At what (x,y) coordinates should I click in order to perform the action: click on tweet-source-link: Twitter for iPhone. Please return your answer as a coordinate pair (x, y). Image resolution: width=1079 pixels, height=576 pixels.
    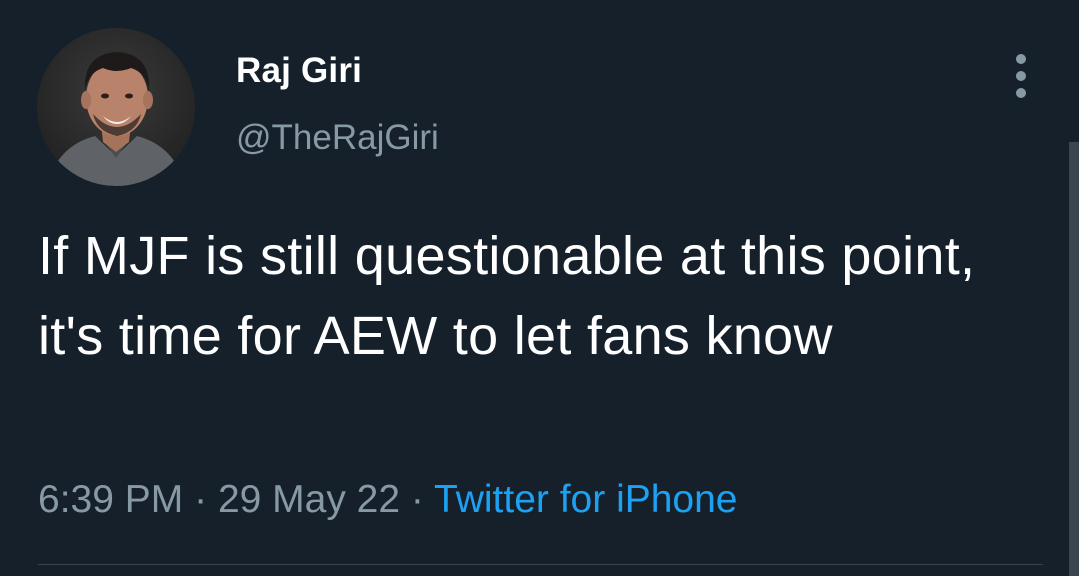
    Looking at the image, I should click on (585, 499).